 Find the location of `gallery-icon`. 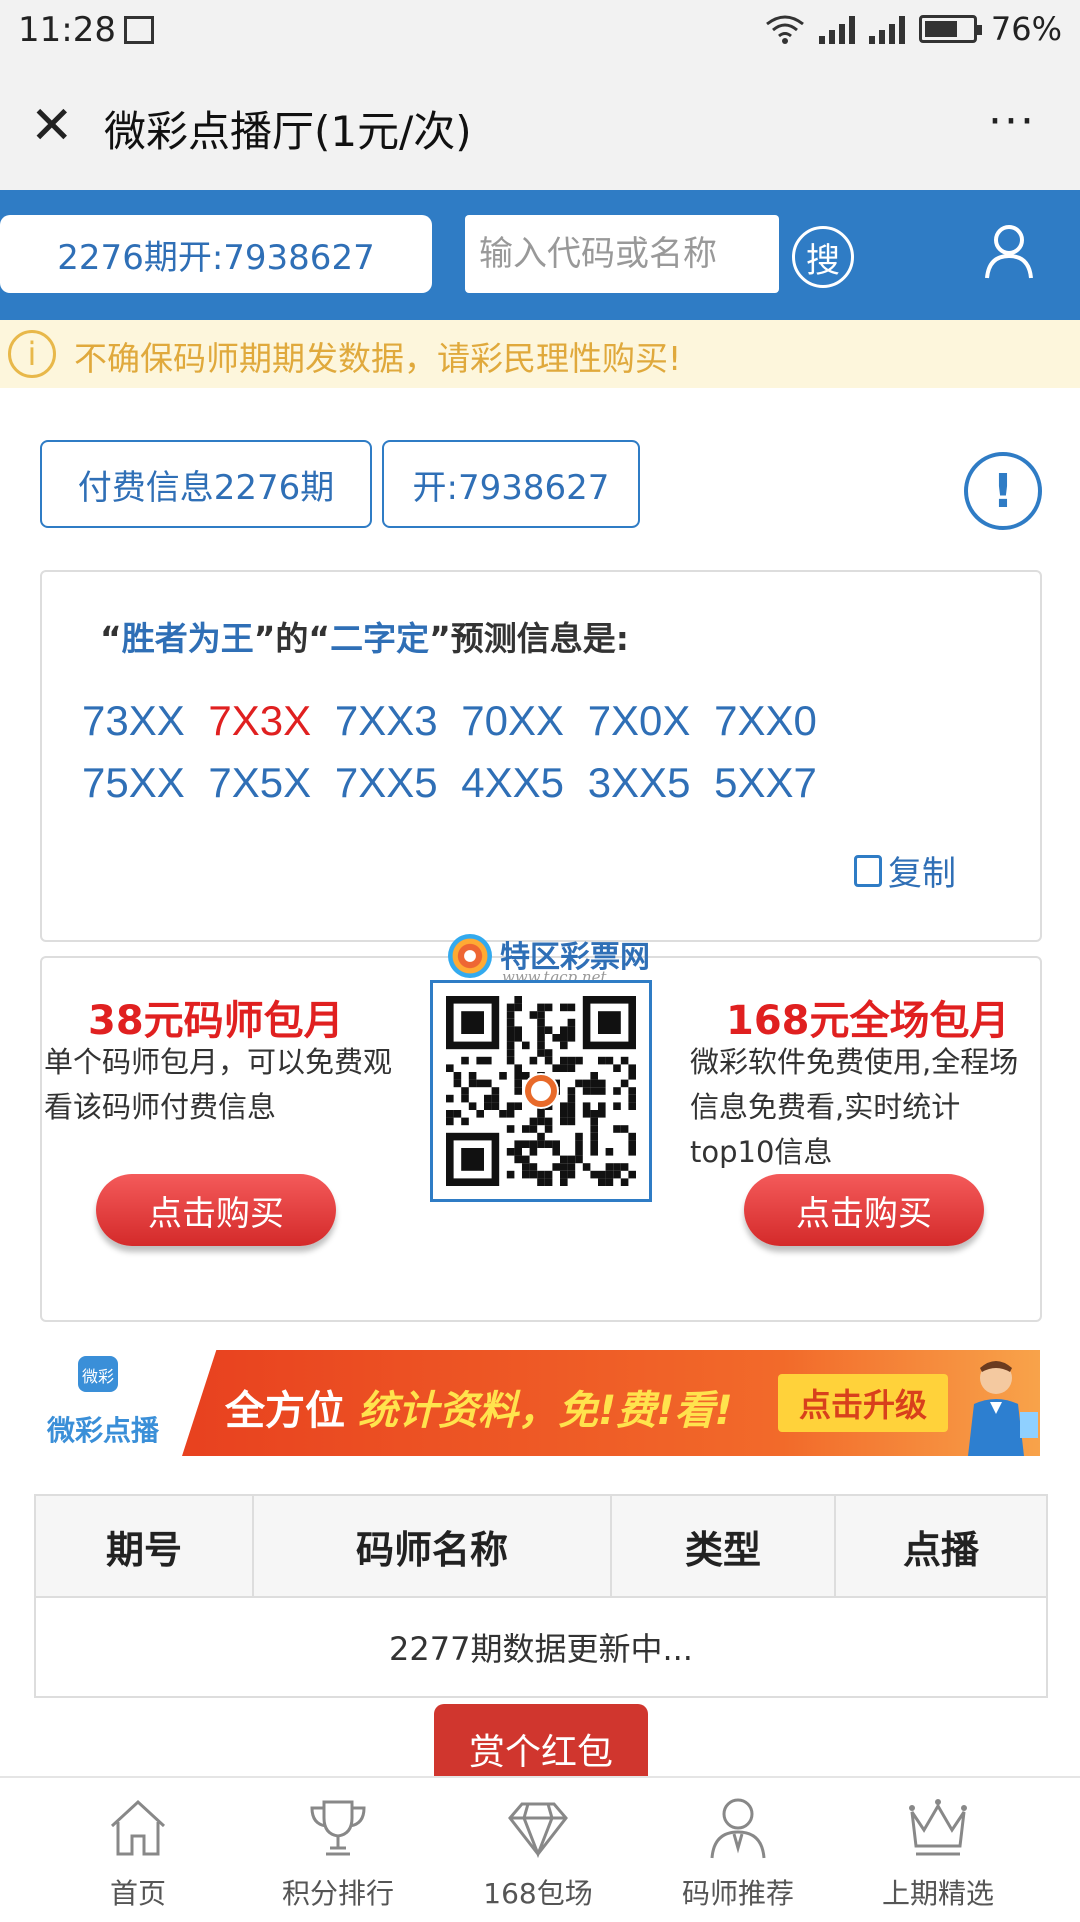

gallery-icon is located at coordinates (139, 30).